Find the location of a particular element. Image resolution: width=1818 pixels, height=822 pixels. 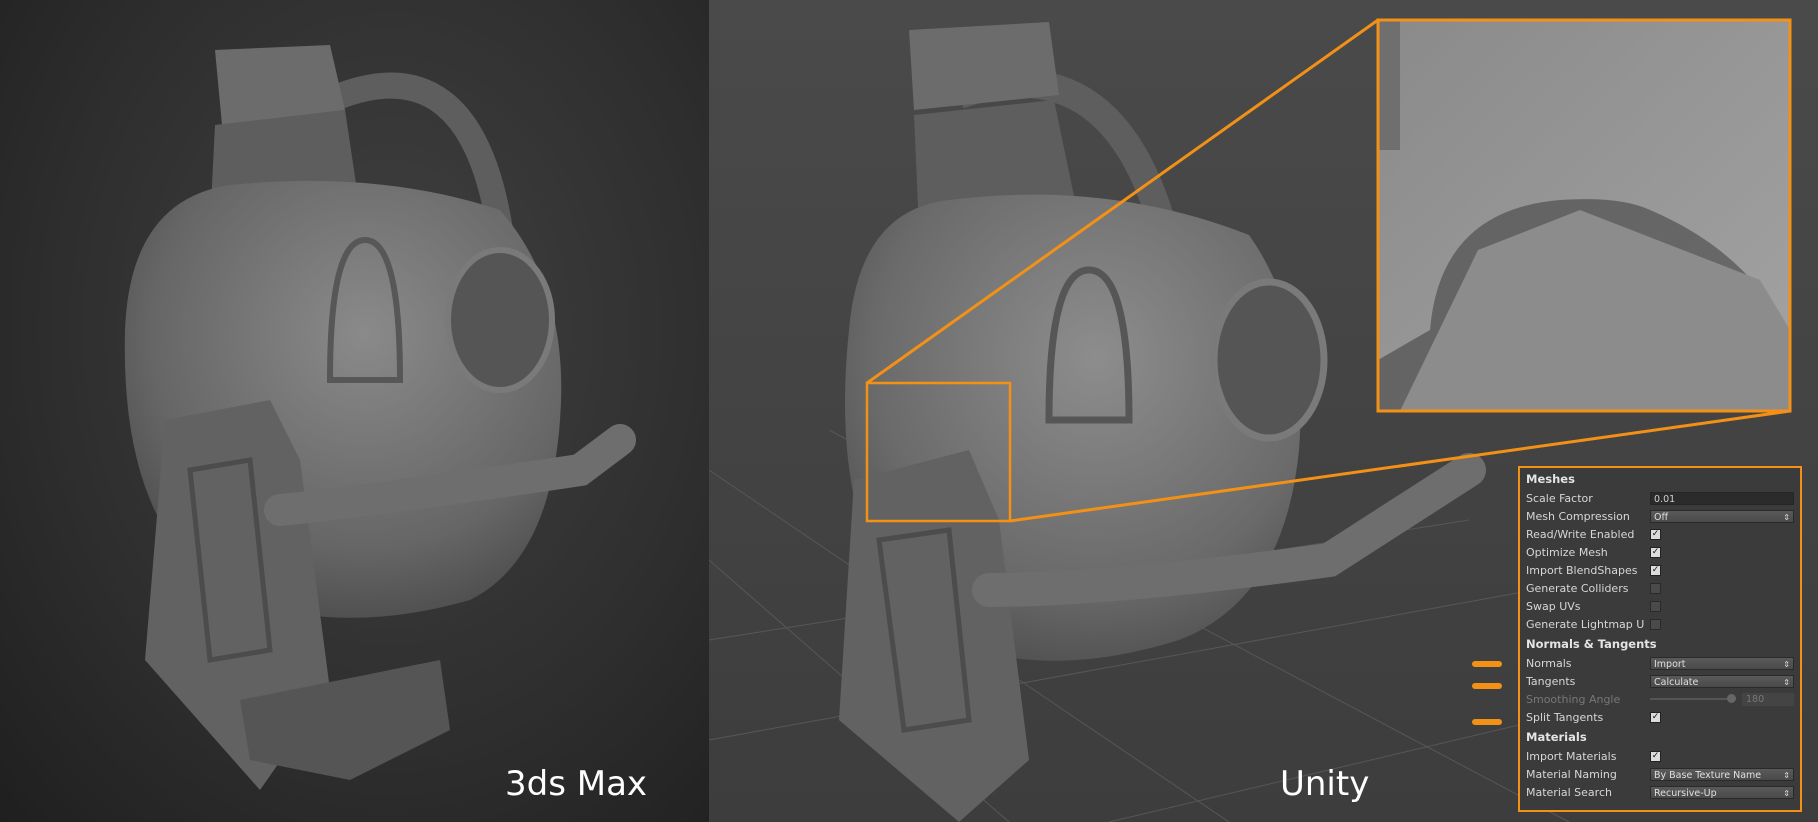

material-search-row: Material Search Recursive-Up ⇕ is located at coordinates (1660, 792).